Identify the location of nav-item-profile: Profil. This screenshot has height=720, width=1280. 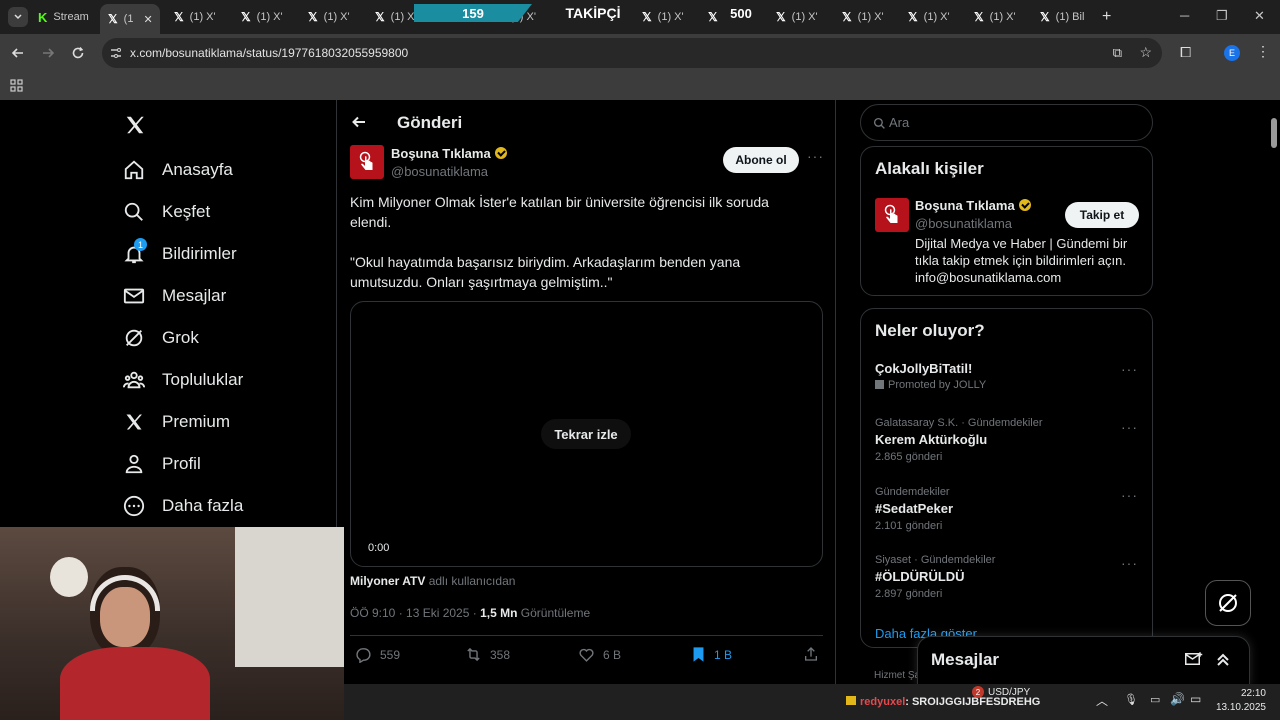
(161, 464).